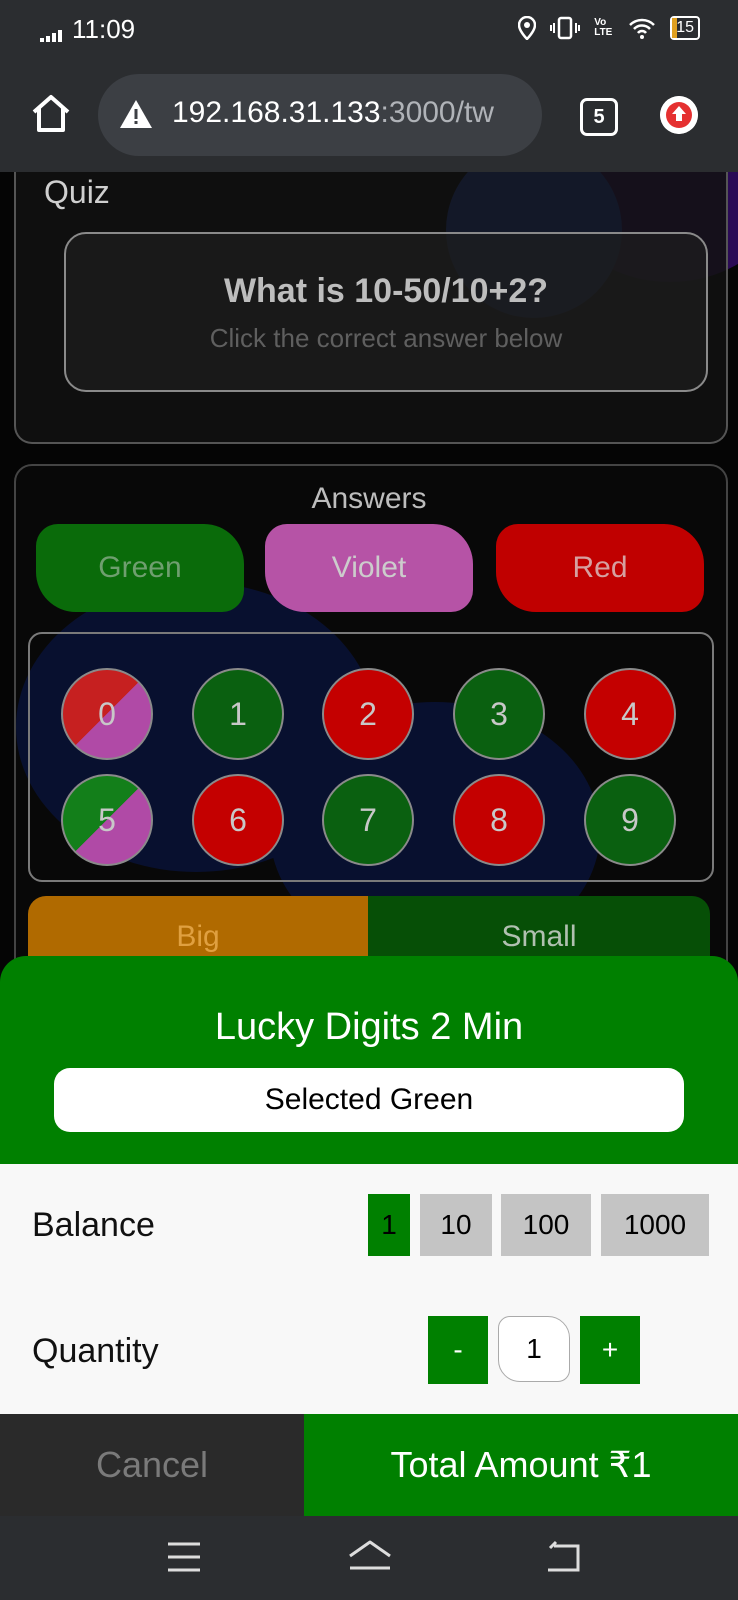 This screenshot has width=738, height=1600. What do you see at coordinates (93, 1225) in the screenshot?
I see `balance-label: Balance` at bounding box center [93, 1225].